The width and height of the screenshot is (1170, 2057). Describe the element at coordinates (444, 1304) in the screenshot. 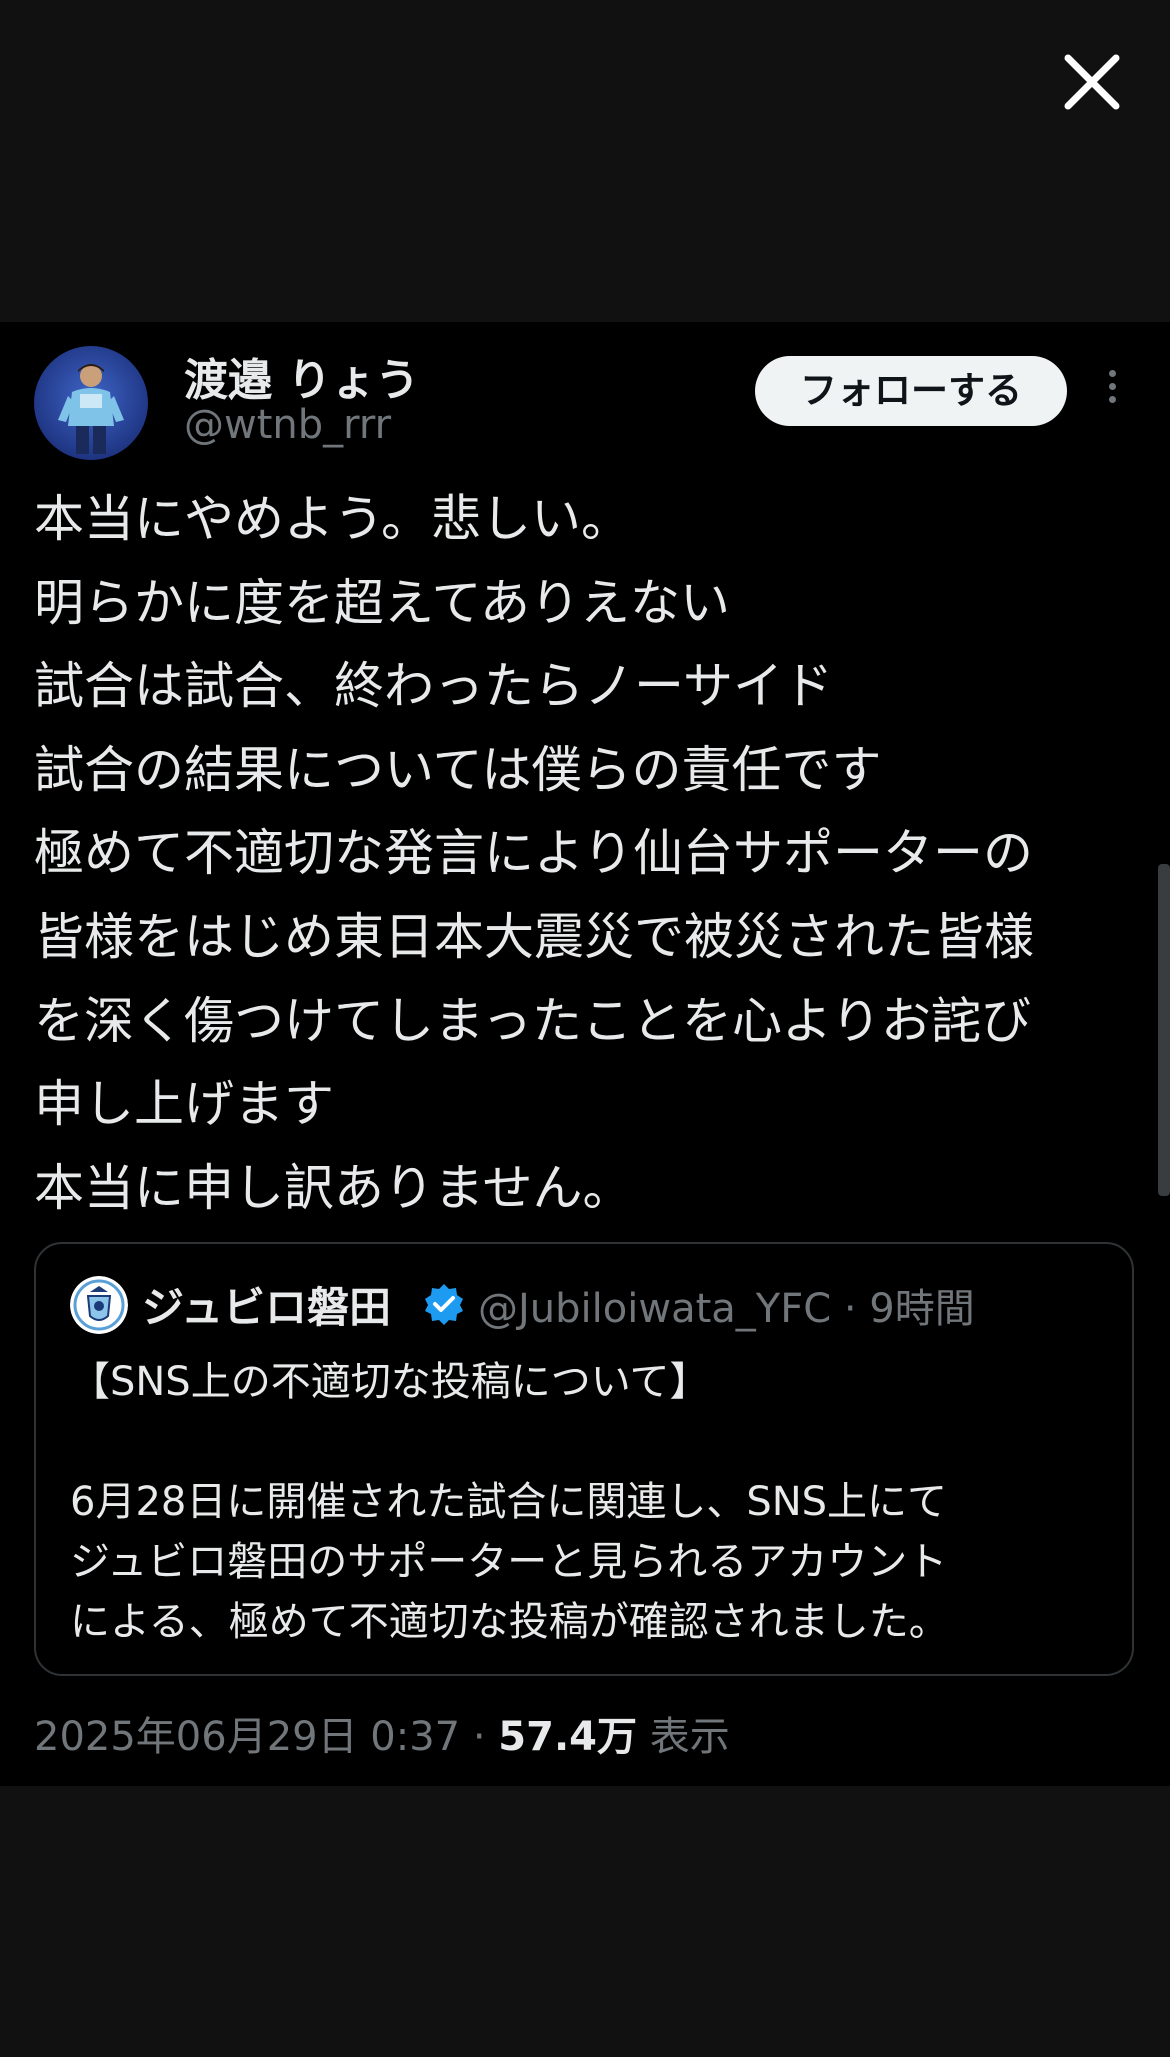

I see `verified-badge-icon` at that location.